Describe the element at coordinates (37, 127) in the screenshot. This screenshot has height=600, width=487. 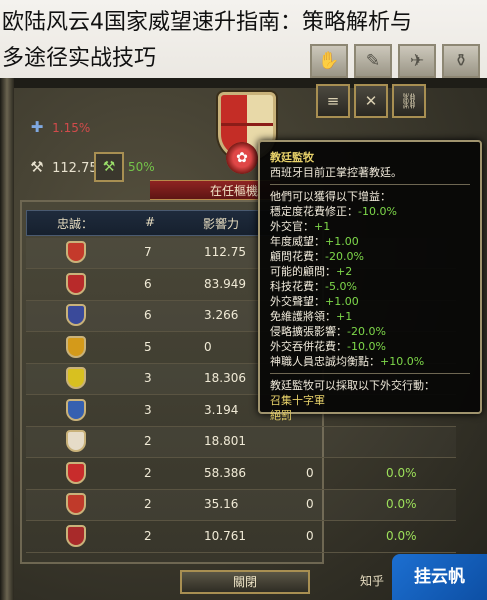
I see `papal-cross-icon: ✚` at that location.